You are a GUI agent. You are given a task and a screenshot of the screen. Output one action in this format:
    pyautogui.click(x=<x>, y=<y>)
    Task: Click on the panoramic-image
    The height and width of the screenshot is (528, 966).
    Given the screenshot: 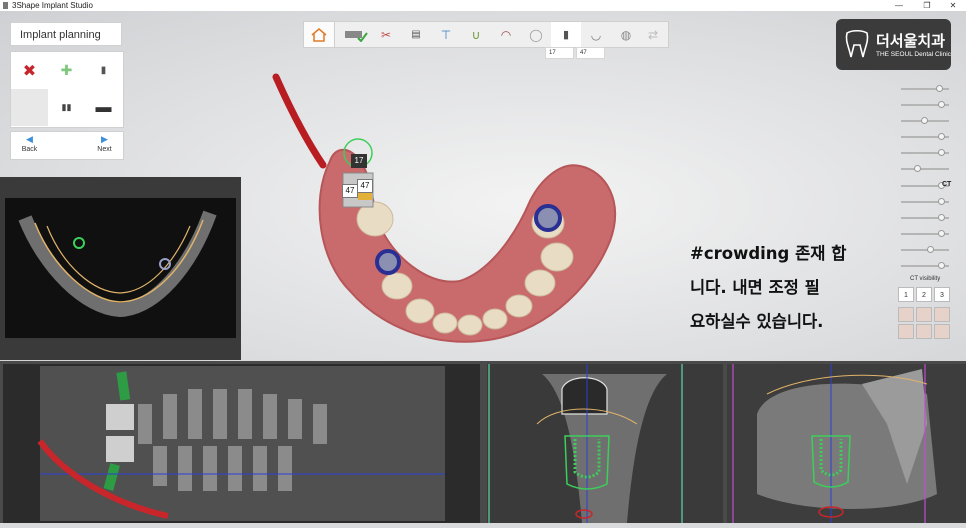 What is the action you would take?
    pyautogui.click(x=241, y=443)
    